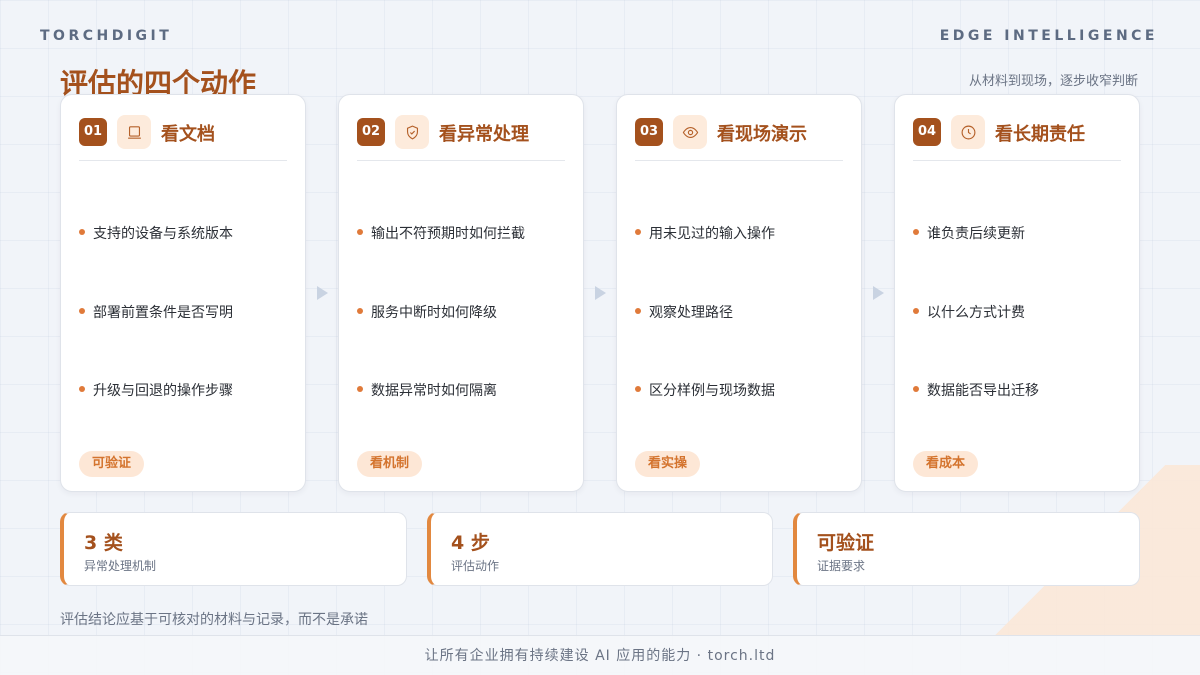 Image resolution: width=1200 pixels, height=675 pixels. Describe the element at coordinates (441, 233) in the screenshot. I see `list-item: 输出不符预期时如何拦截` at that location.